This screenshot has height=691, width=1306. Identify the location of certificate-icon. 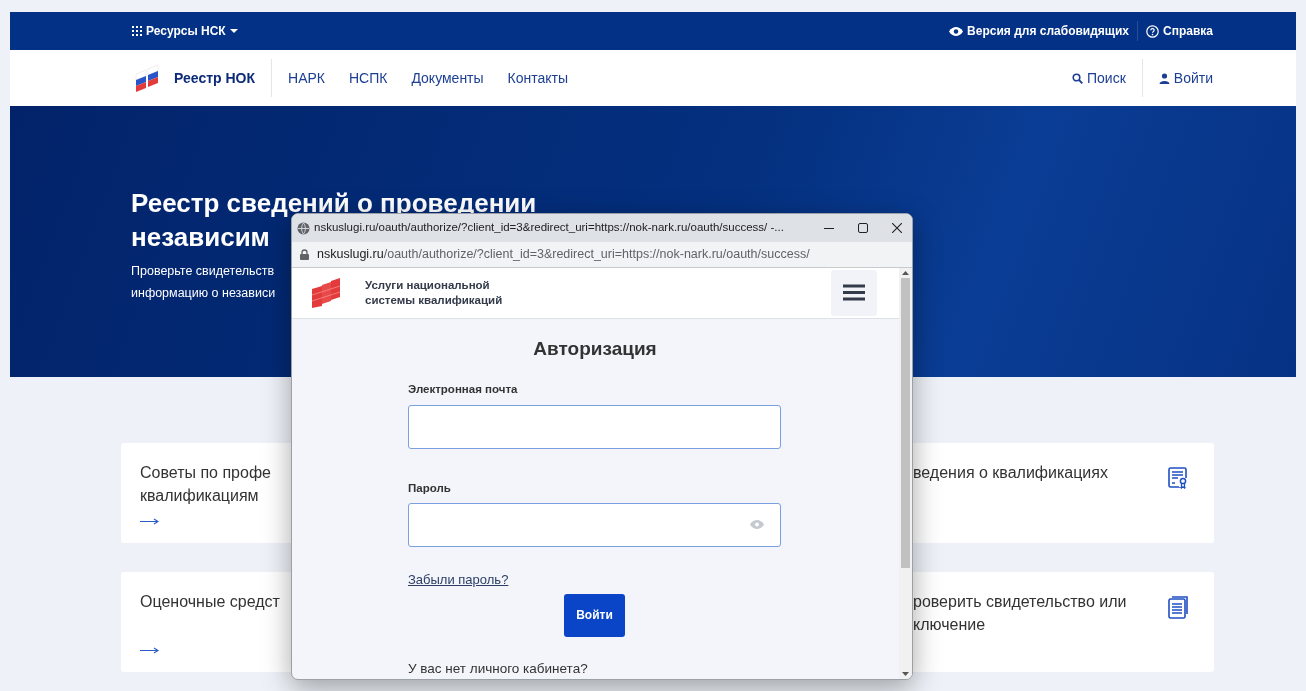
(1179, 478).